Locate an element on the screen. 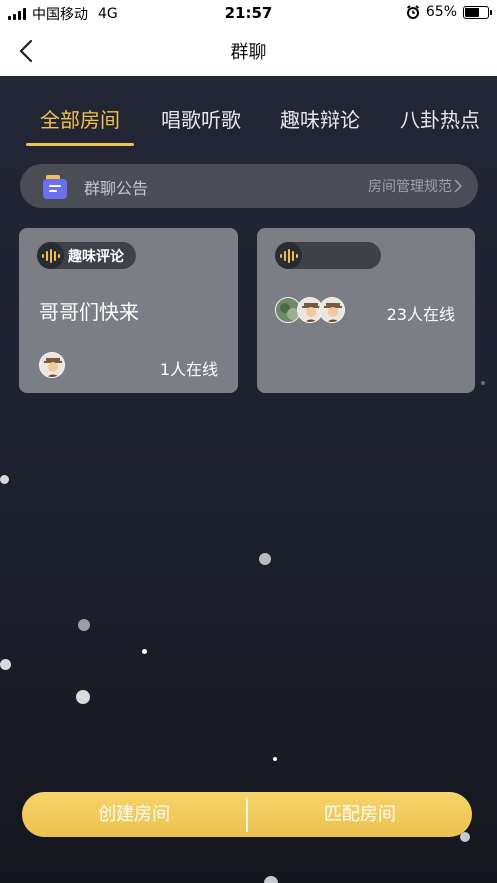 The width and height of the screenshot is (497, 883). tab-debate: 趣味辩论 is located at coordinates (320, 118).